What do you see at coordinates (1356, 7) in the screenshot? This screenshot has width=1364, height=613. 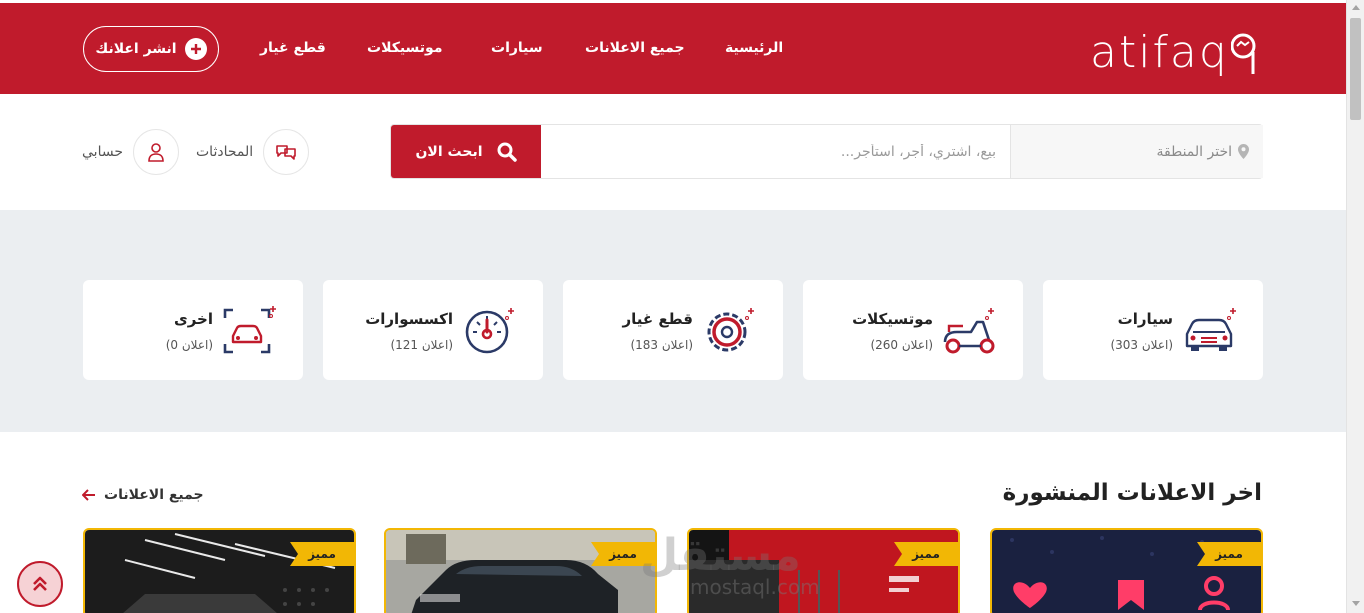 I see `scroll-up-arrow-icon` at bounding box center [1356, 7].